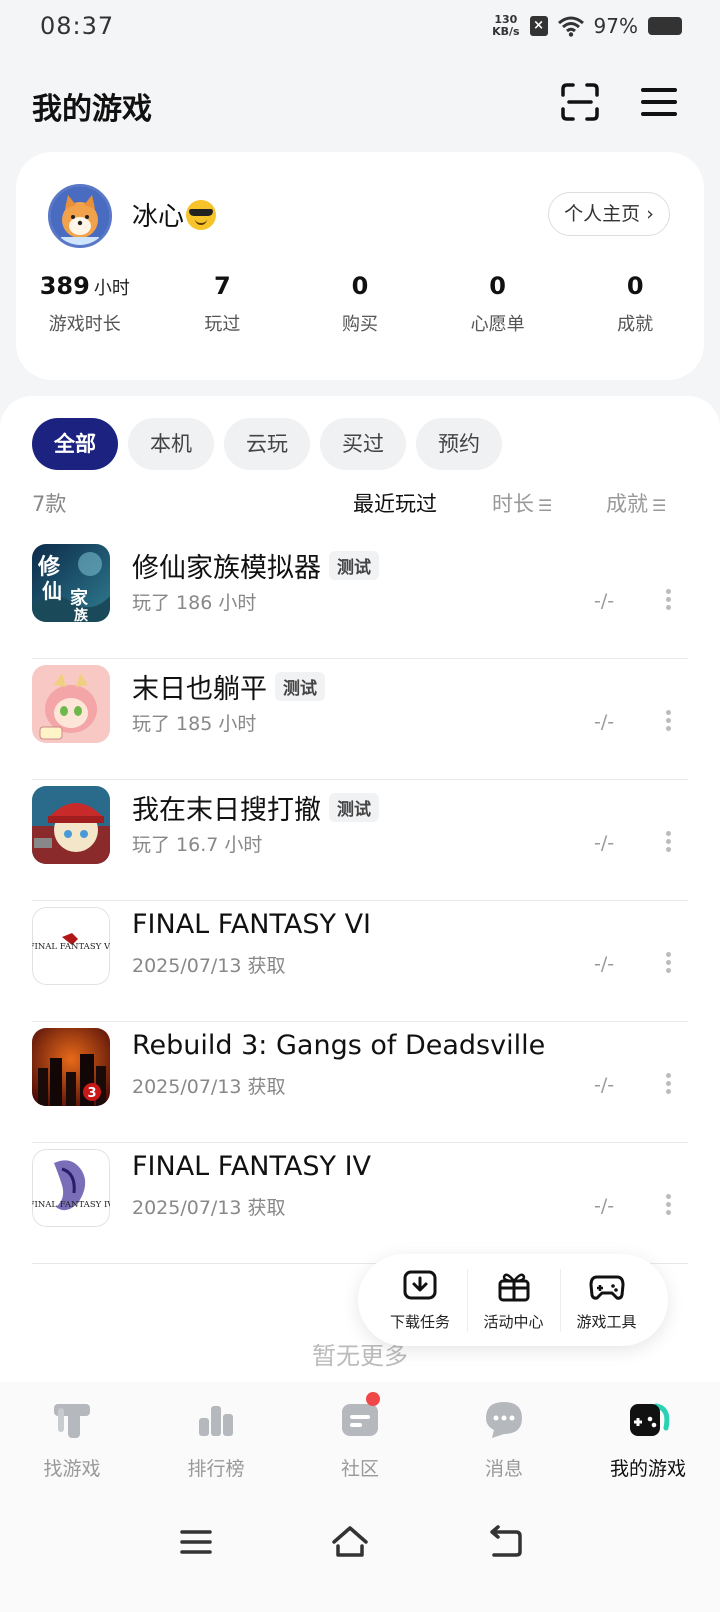  Describe the element at coordinates (420, 1300) in the screenshot. I see `download-tasks-button: 下载任务` at that location.